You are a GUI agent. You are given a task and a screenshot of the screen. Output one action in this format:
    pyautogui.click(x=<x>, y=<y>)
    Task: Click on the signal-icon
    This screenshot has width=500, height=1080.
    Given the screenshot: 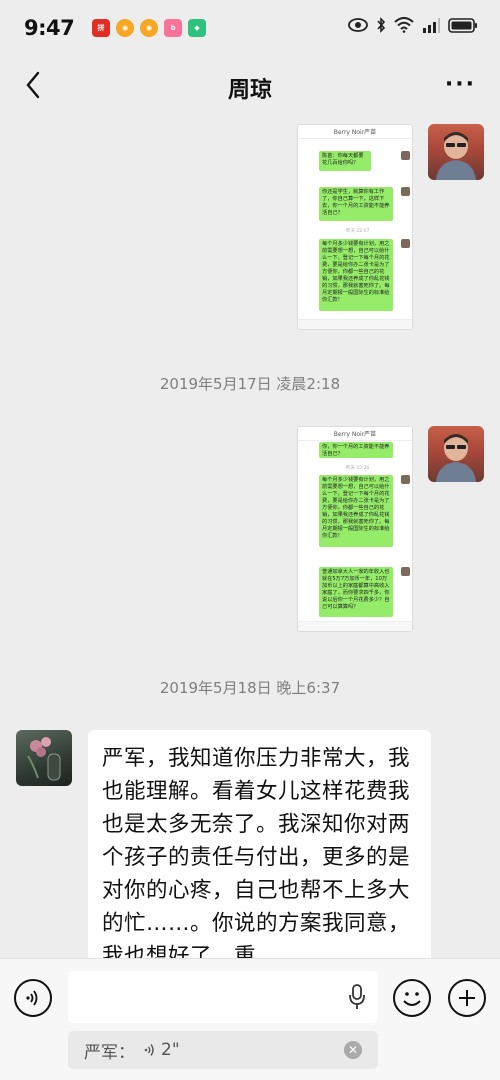 What is the action you would take?
    pyautogui.click(x=431, y=25)
    